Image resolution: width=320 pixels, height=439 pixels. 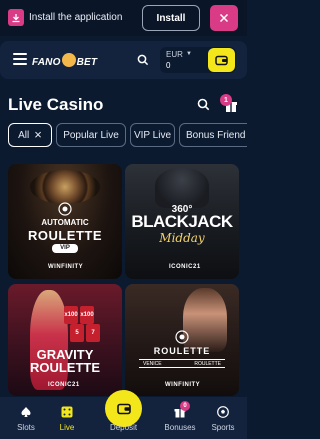 I want to click on download-app-icon, so click(x=16, y=17).